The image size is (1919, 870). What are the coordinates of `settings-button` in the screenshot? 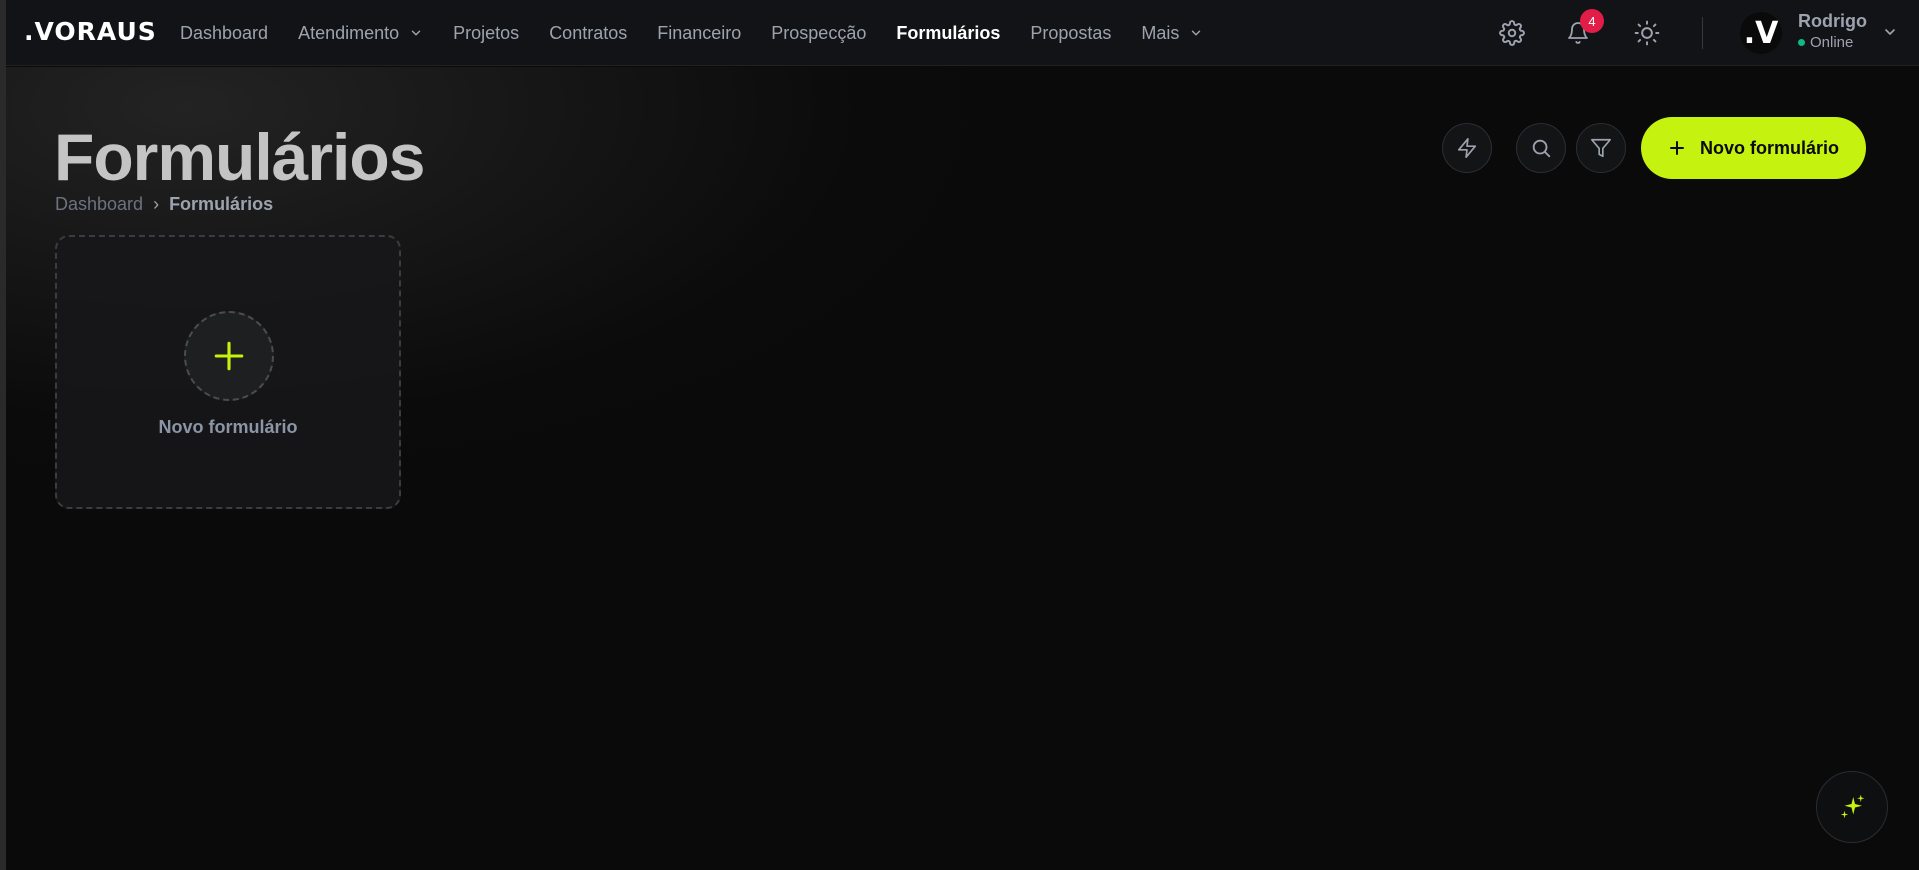 It's located at (1512, 33).